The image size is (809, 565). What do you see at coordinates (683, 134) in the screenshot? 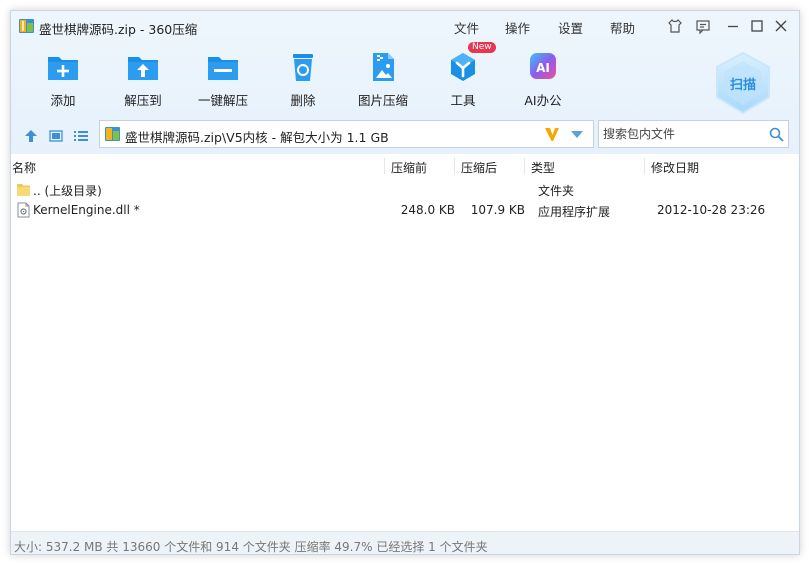
I see `search-input` at bounding box center [683, 134].